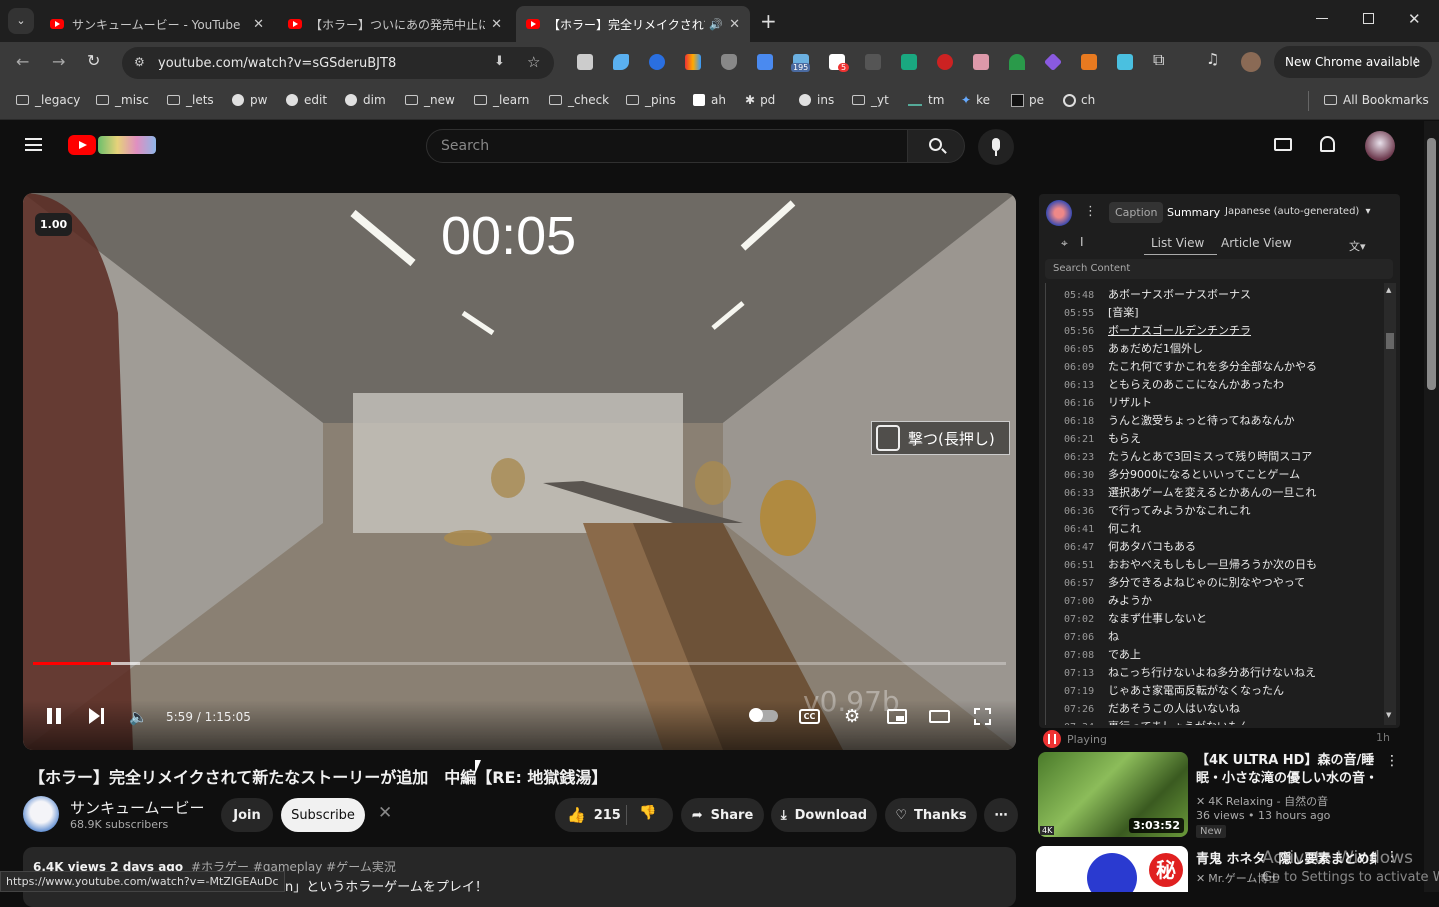  Describe the element at coordinates (1027, 100) in the screenshot. I see `bookmark-item: pe` at that location.